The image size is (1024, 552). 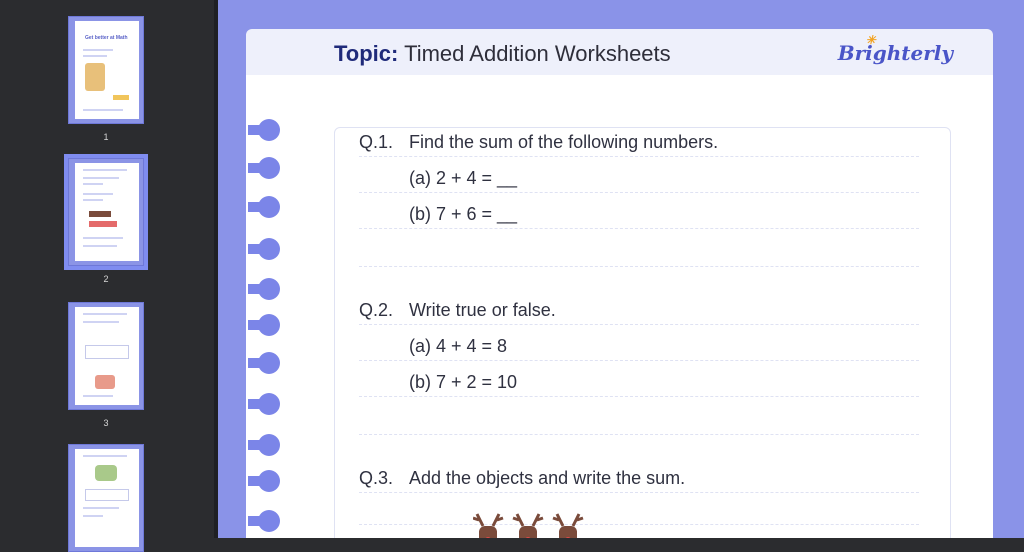 I want to click on thumbnail-title: Get better at Math, so click(x=106, y=38).